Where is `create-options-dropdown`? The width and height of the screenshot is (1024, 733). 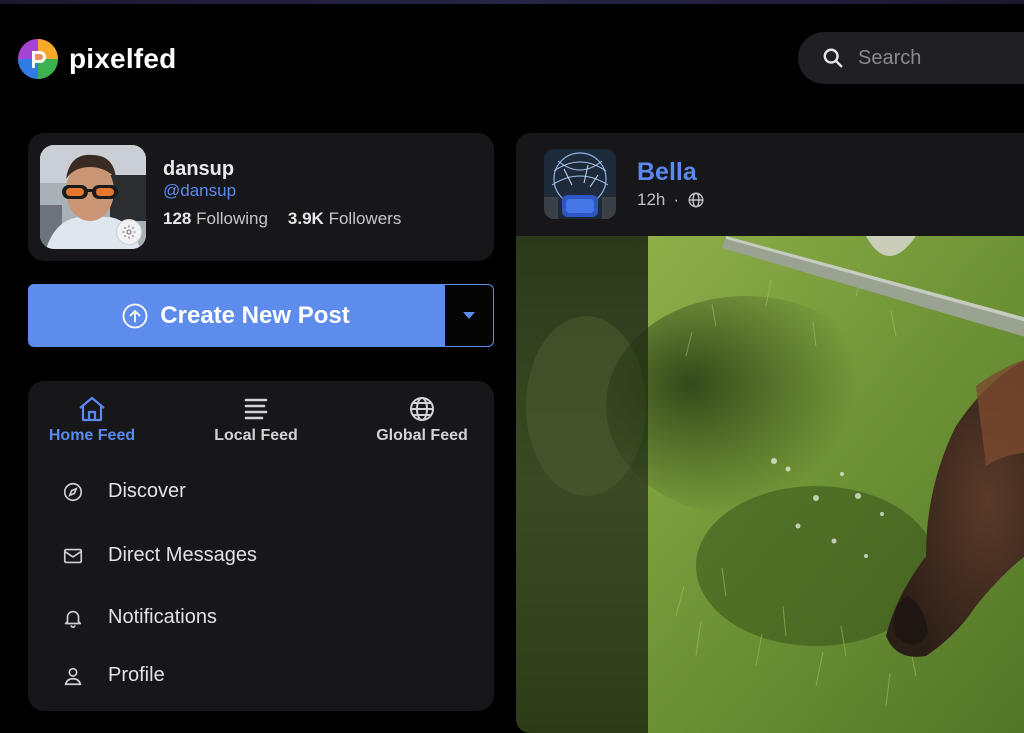
create-options-dropdown is located at coordinates (469, 315).